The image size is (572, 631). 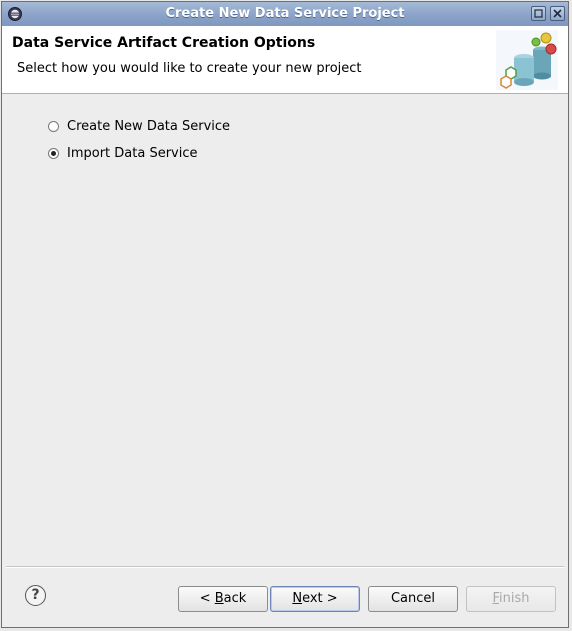 I want to click on radio-create-new, so click(x=53, y=126).